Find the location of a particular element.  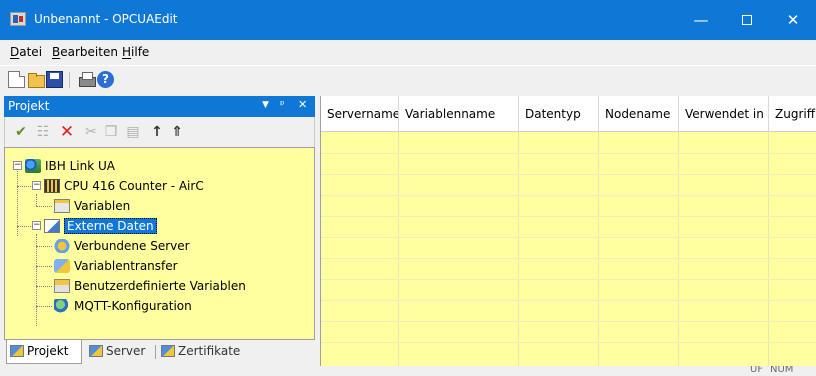

tree-item-mqtt-konfiguration: MQTT-Konfiguration is located at coordinates (123, 306).